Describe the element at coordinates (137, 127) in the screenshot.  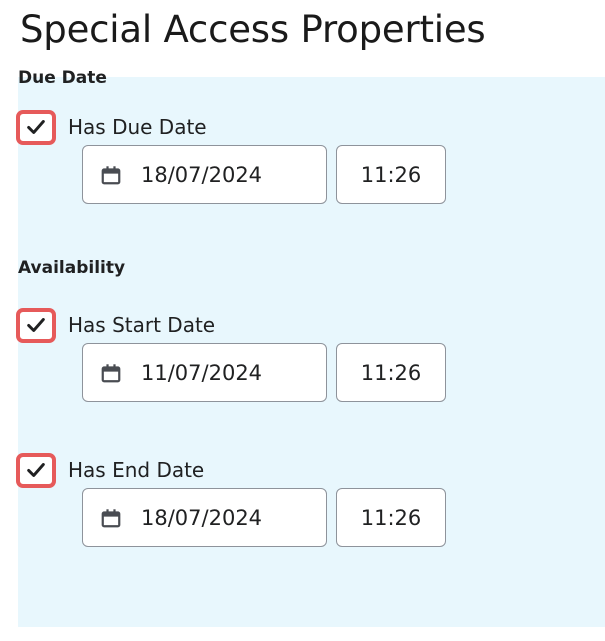
I see `has-due-date-label: Has Due Date` at that location.